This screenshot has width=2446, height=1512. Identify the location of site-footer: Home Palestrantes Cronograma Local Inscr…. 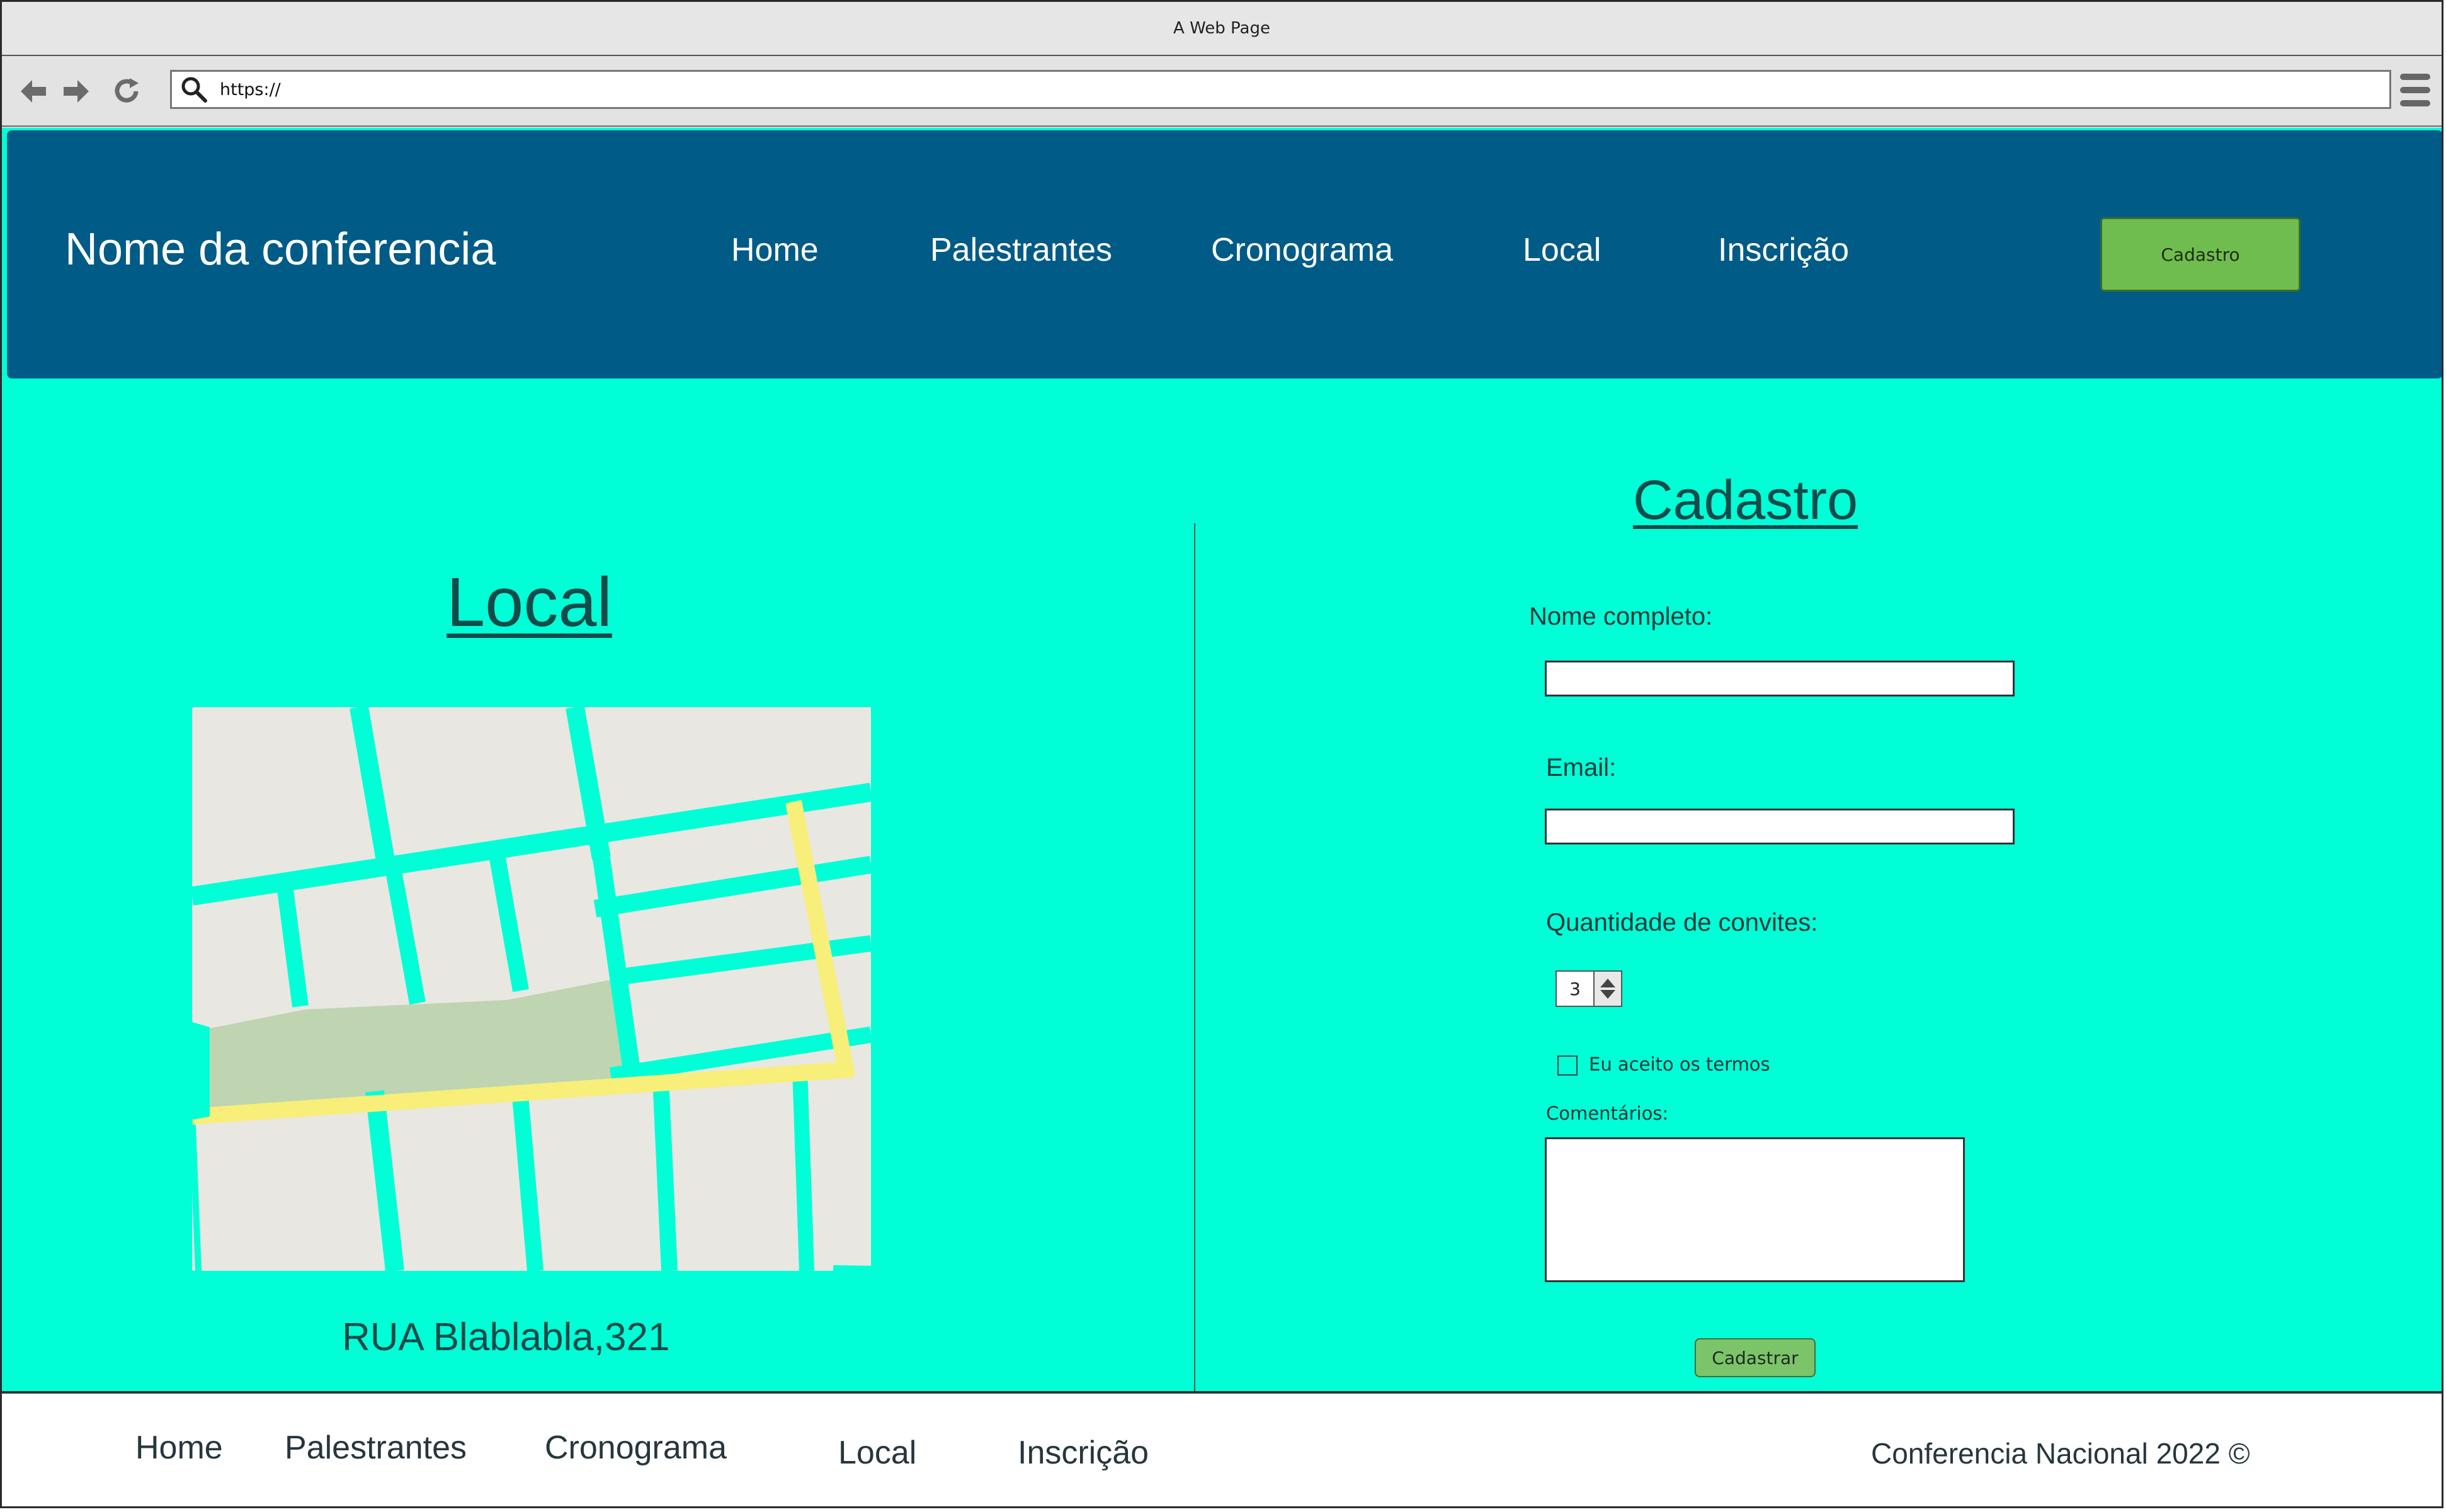
(1222, 1448).